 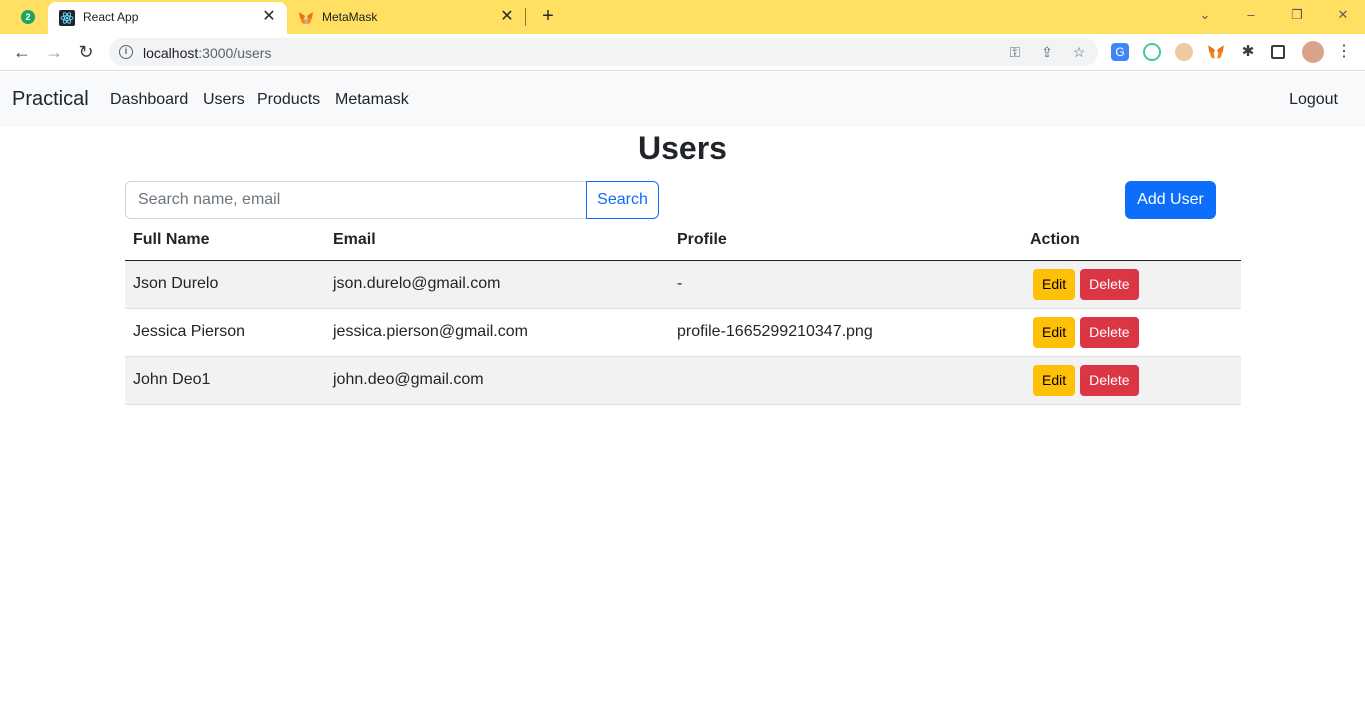 What do you see at coordinates (1131, 241) in the screenshot?
I see `column-header-action: Action` at bounding box center [1131, 241].